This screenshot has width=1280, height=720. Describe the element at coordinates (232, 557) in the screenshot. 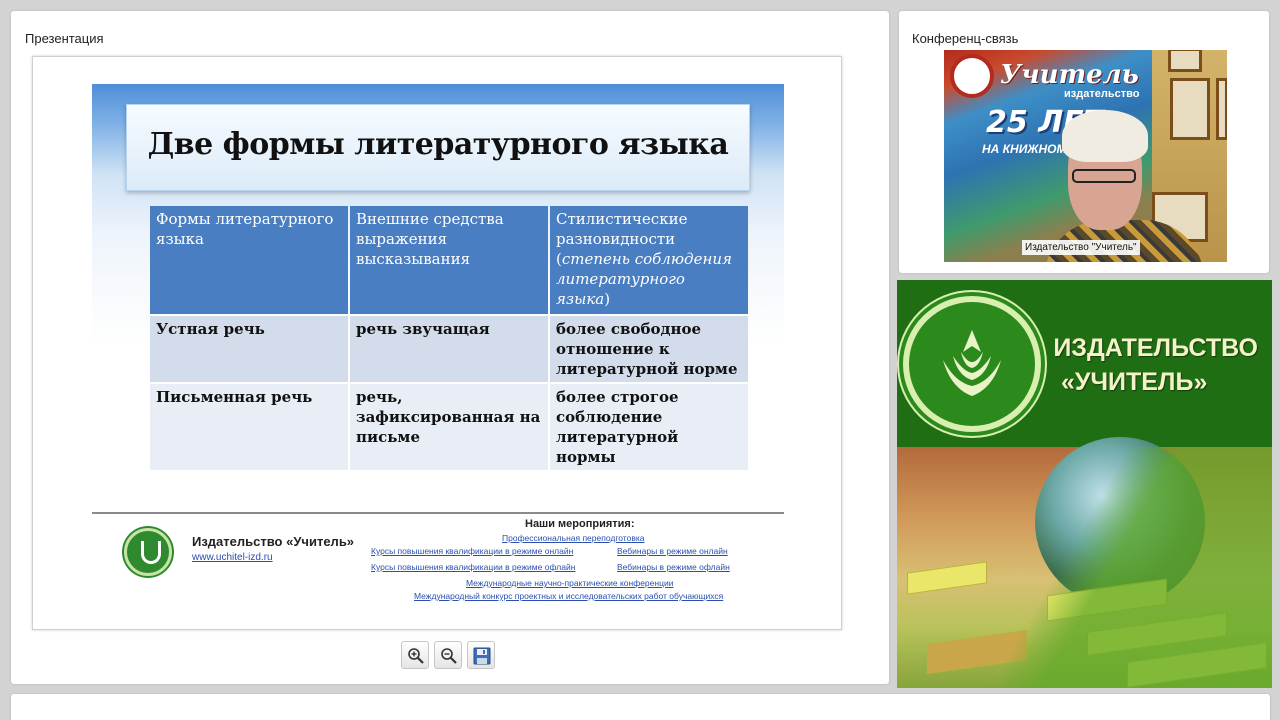

I see `publisher-url-link: www.uchitel-izd.ru` at that location.